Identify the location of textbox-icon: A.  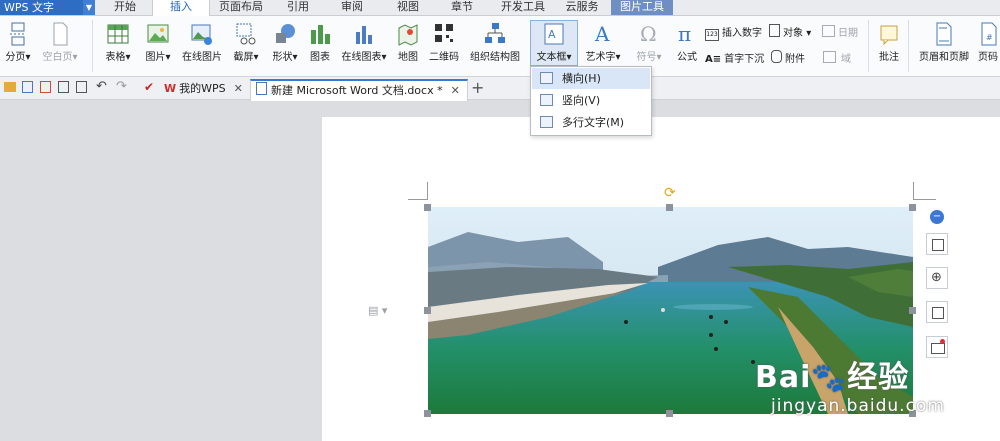
(554, 34).